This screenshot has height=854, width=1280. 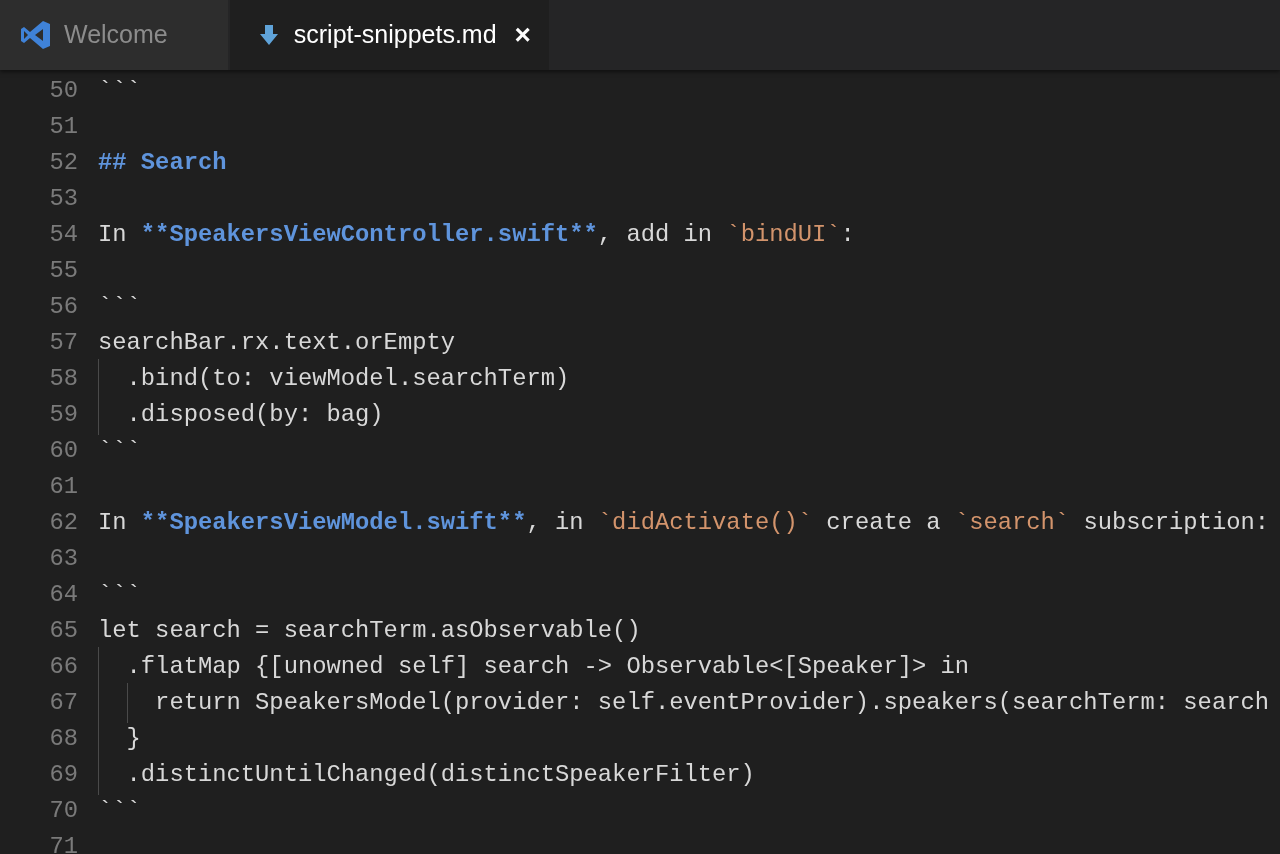 What do you see at coordinates (63, 703) in the screenshot?
I see `line-number: 67` at bounding box center [63, 703].